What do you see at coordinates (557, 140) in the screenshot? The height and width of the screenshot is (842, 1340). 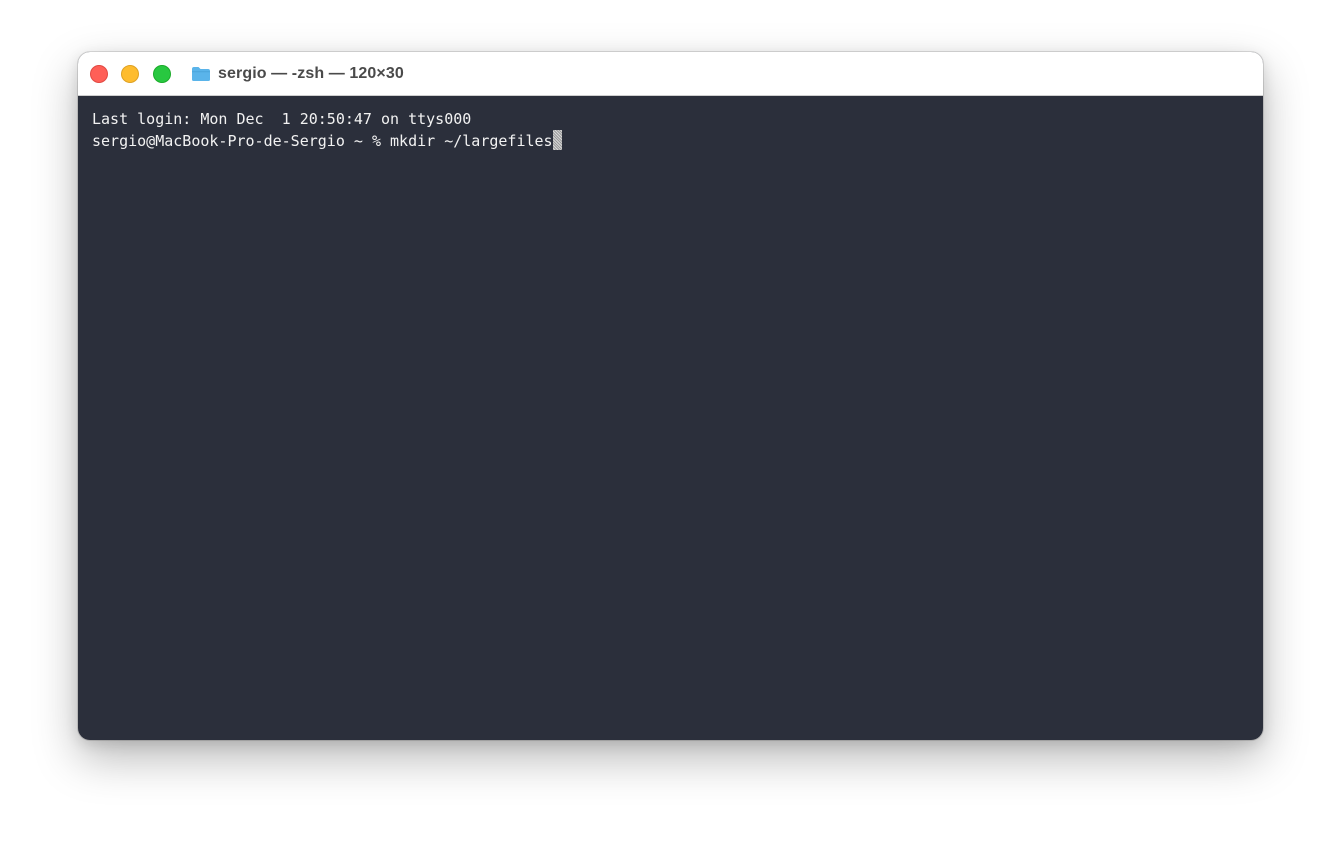 I see `text-cursor` at bounding box center [557, 140].